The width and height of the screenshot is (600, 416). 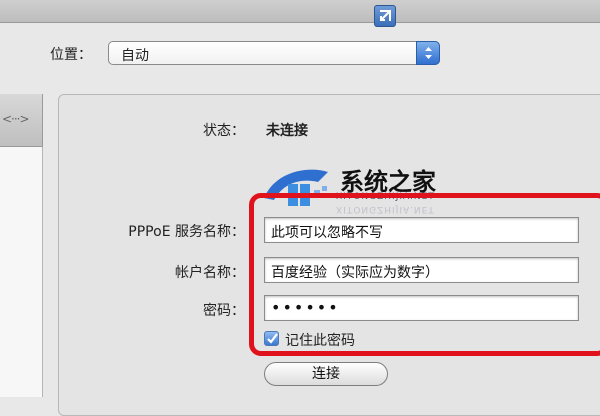 What do you see at coordinates (300, 11) in the screenshot?
I see `title-bar` at bounding box center [300, 11].